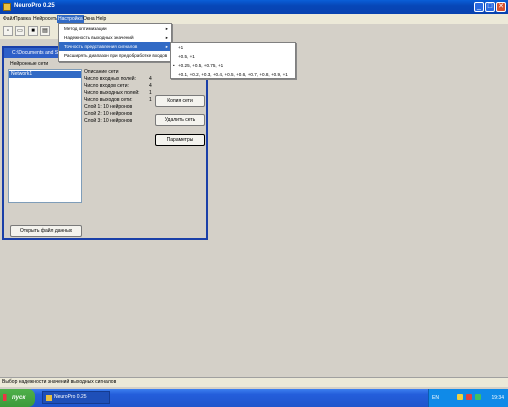 The width and height of the screenshot is (508, 407). I want to click on info-row: Число входных полей: 4, so click(118, 79).